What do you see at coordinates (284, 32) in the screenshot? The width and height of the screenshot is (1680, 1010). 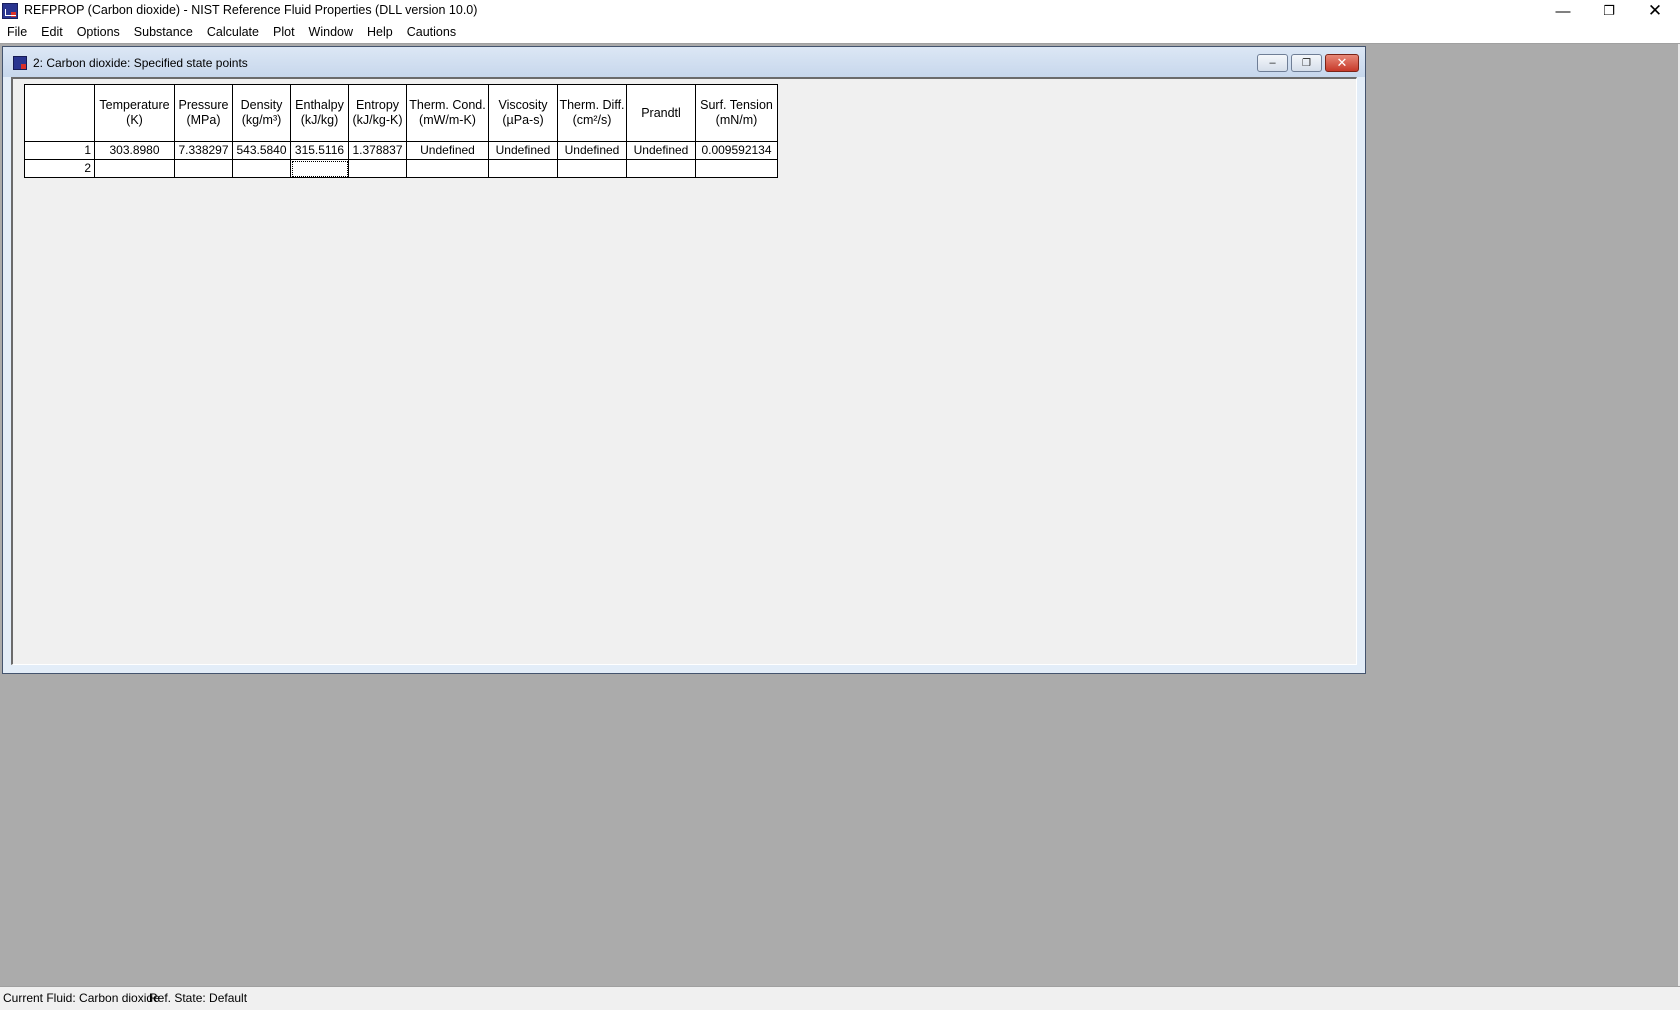 I see `menu-plot: Plot` at bounding box center [284, 32].